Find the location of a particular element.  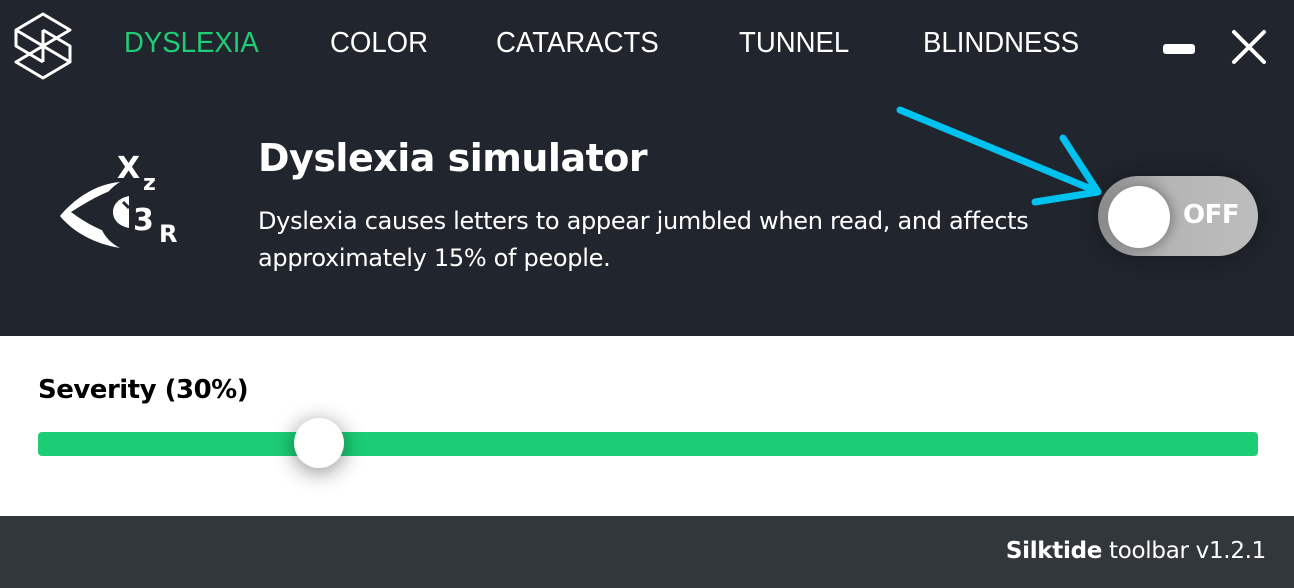

footer-version: Silktide toolbar v1.2.1 is located at coordinates (1136, 551).